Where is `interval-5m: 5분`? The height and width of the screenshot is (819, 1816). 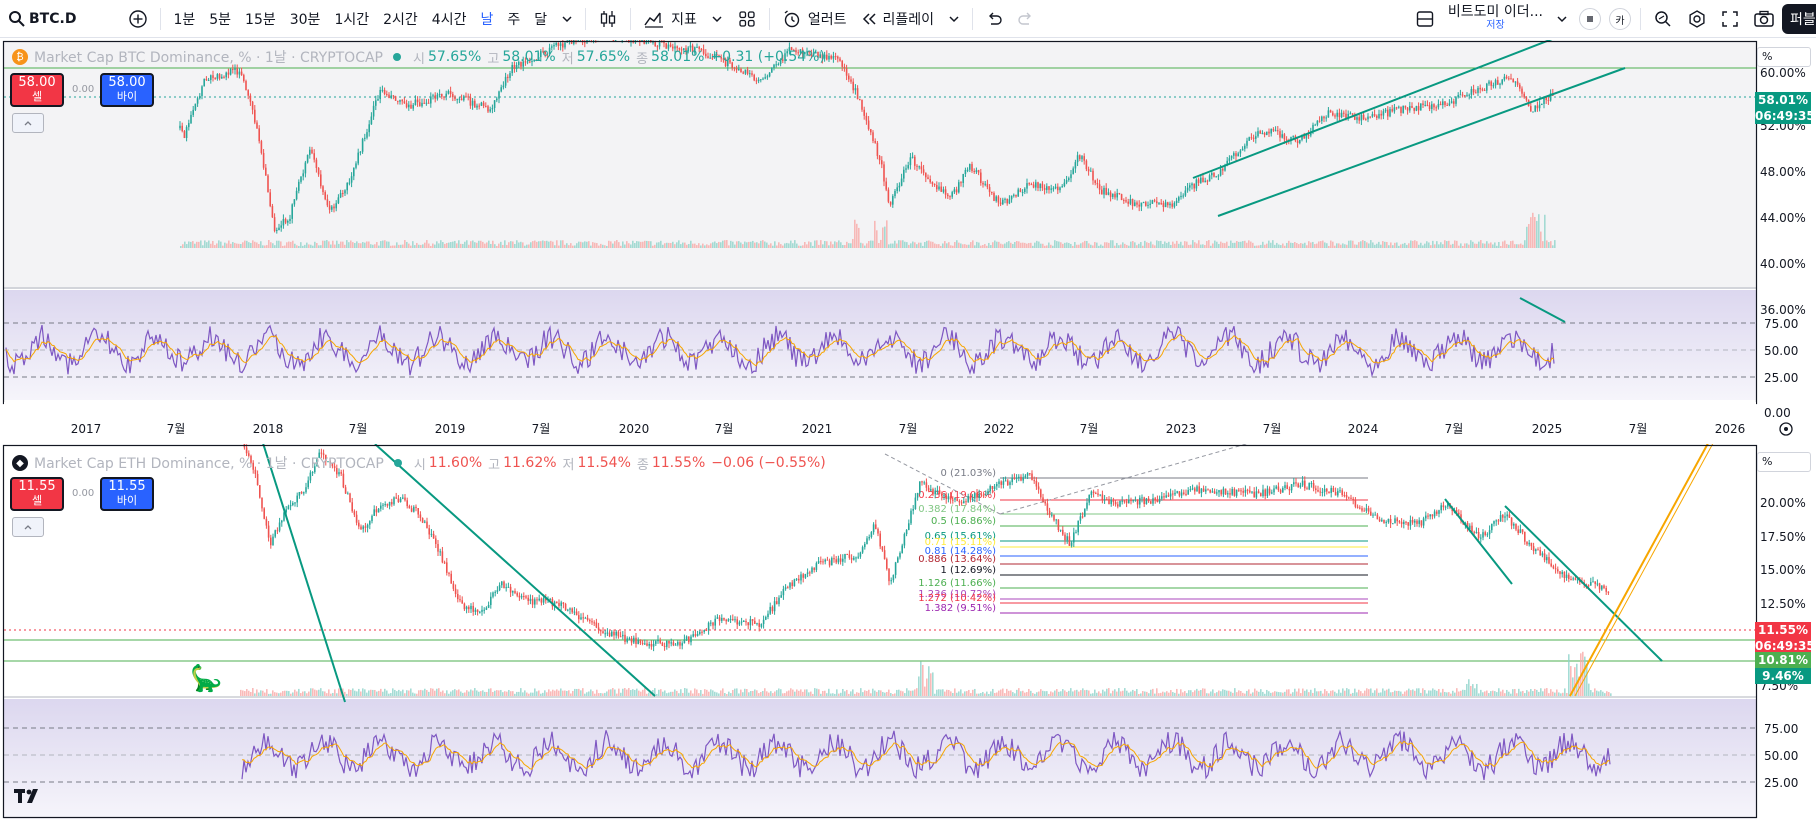 interval-5m: 5분 is located at coordinates (220, 19).